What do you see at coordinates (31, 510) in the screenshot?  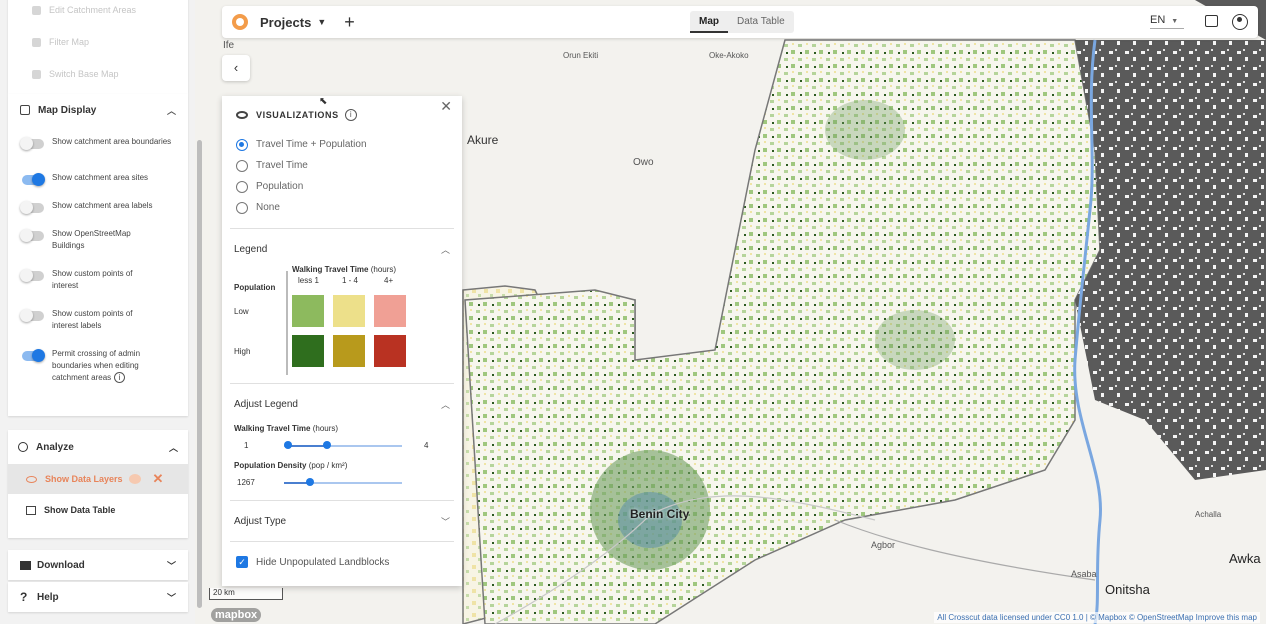 I see `table-icon` at bounding box center [31, 510].